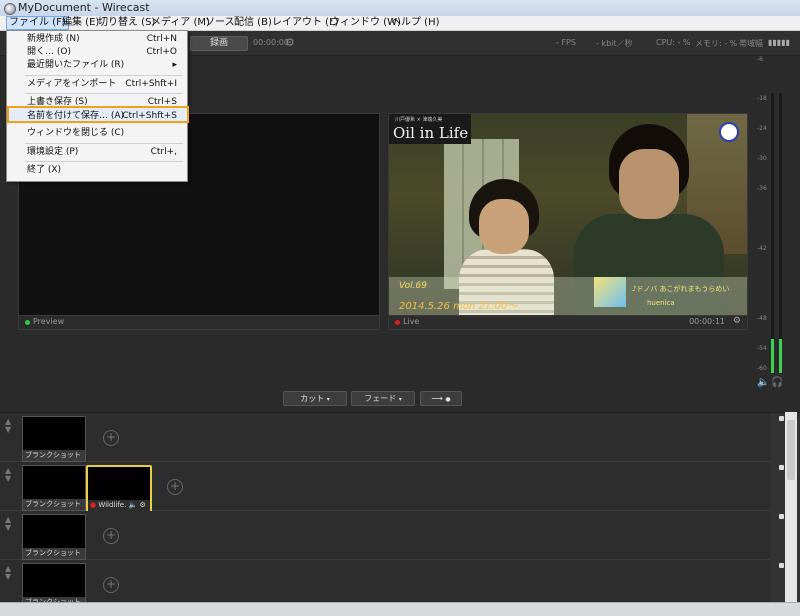 The image size is (800, 616). What do you see at coordinates (98, 114) in the screenshot?
I see `save-as-highlight-box` at bounding box center [98, 114].